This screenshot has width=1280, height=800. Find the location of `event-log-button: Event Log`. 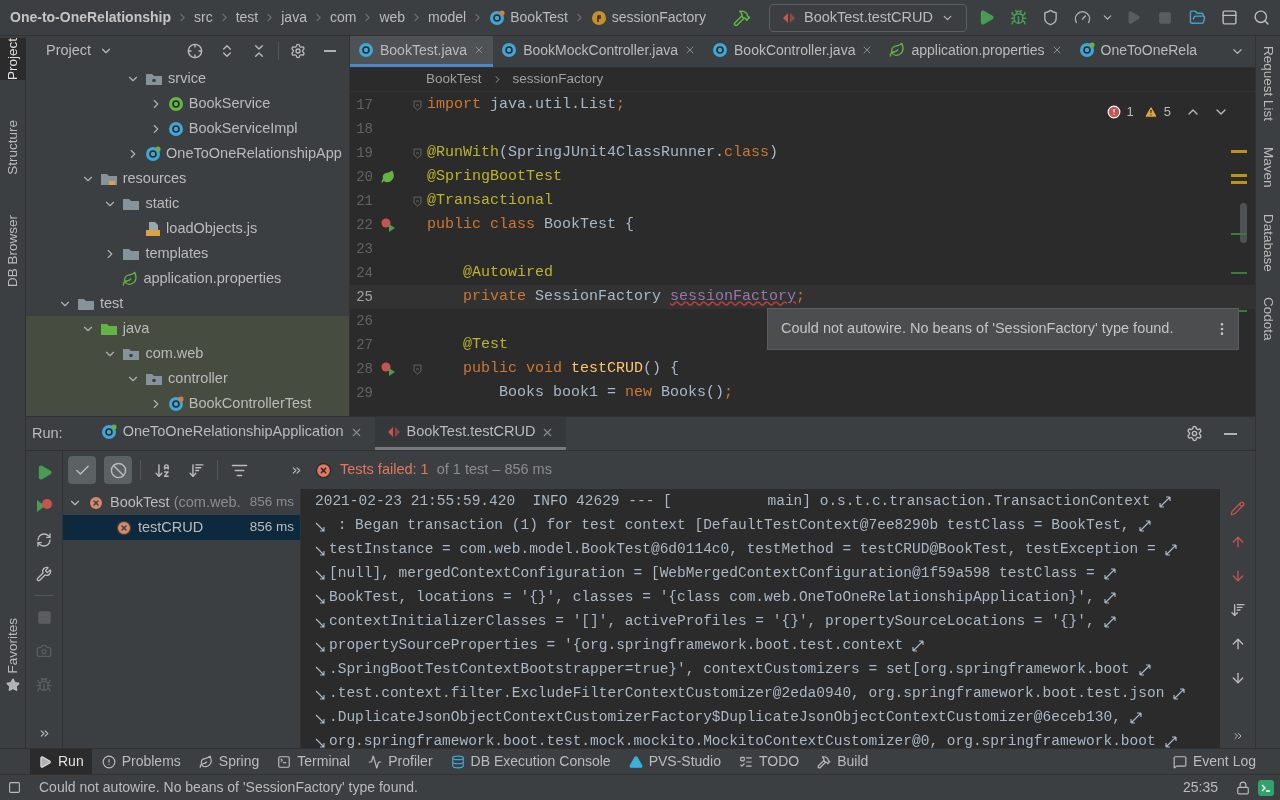

event-log-button: Event Log is located at coordinates (1214, 761).